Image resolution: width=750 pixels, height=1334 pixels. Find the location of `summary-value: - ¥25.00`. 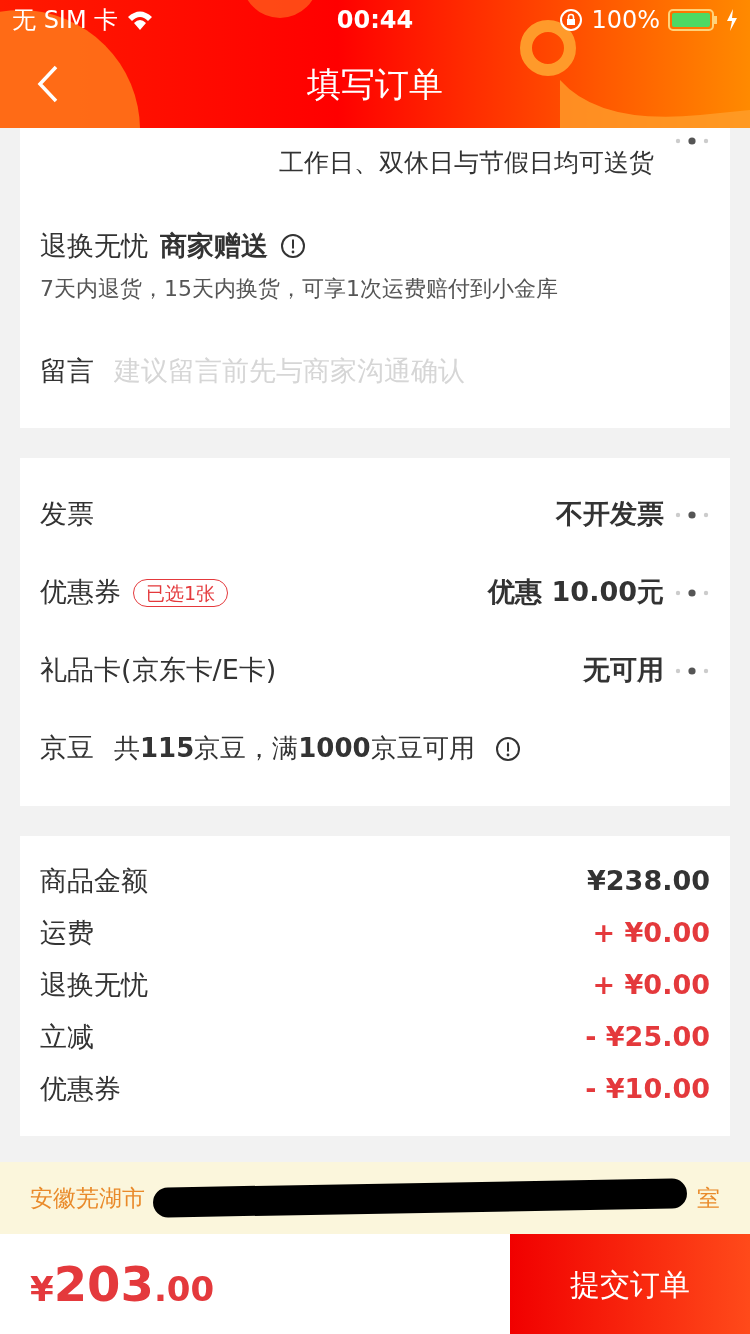

summary-value: - ¥25.00 is located at coordinates (647, 1037).